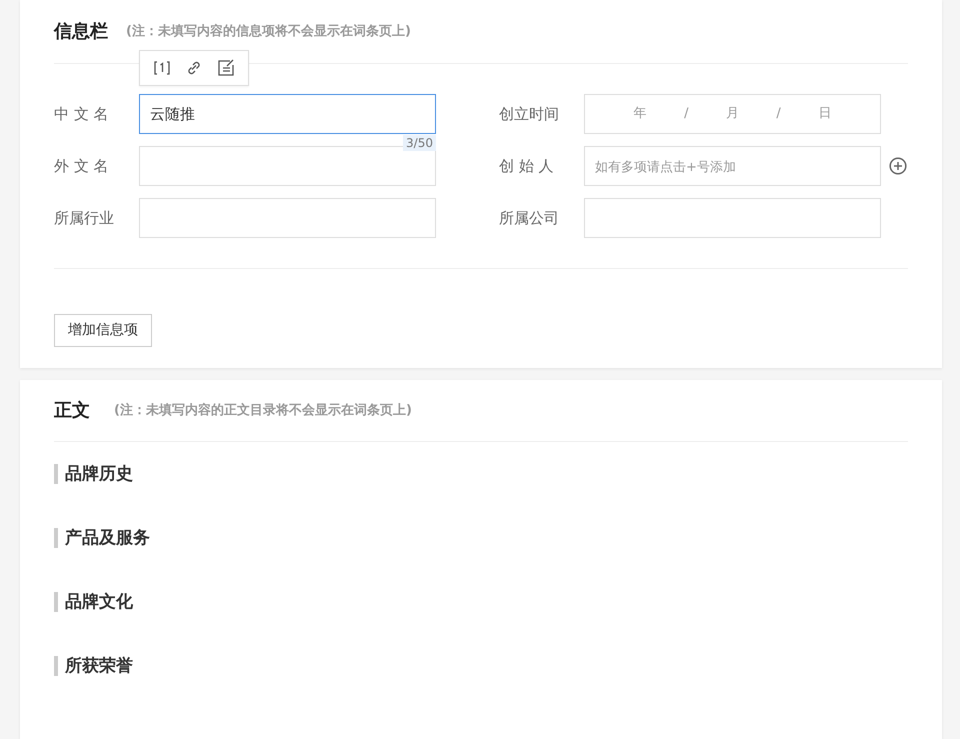 The width and height of the screenshot is (960, 739). I want to click on input-field: 如有多项请点击+号添加, so click(732, 166).